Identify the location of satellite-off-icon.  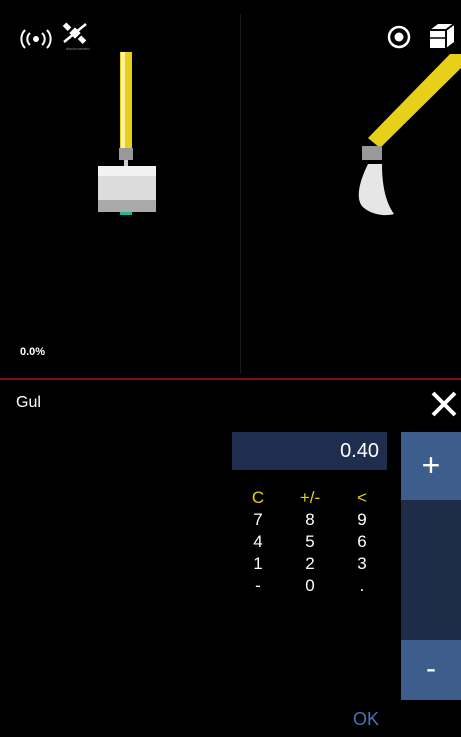
(75, 33).